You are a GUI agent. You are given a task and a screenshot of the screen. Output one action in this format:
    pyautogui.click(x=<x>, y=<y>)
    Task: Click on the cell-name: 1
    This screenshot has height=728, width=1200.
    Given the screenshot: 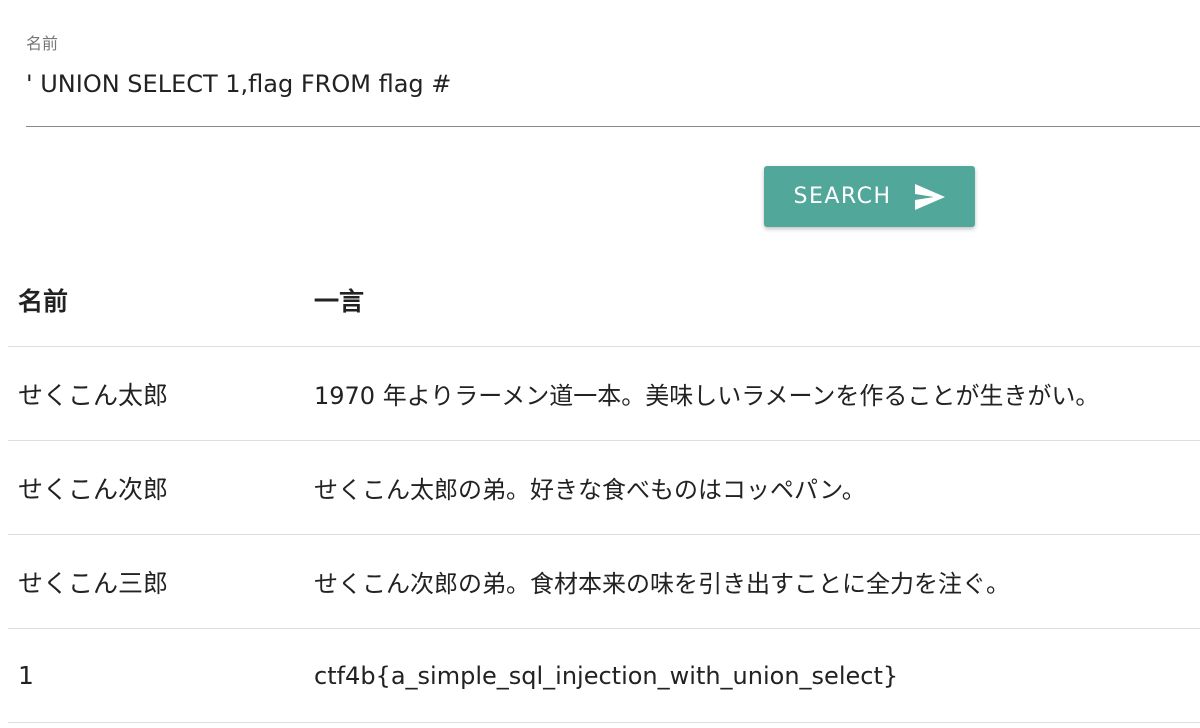 What is the action you would take?
    pyautogui.click(x=156, y=675)
    